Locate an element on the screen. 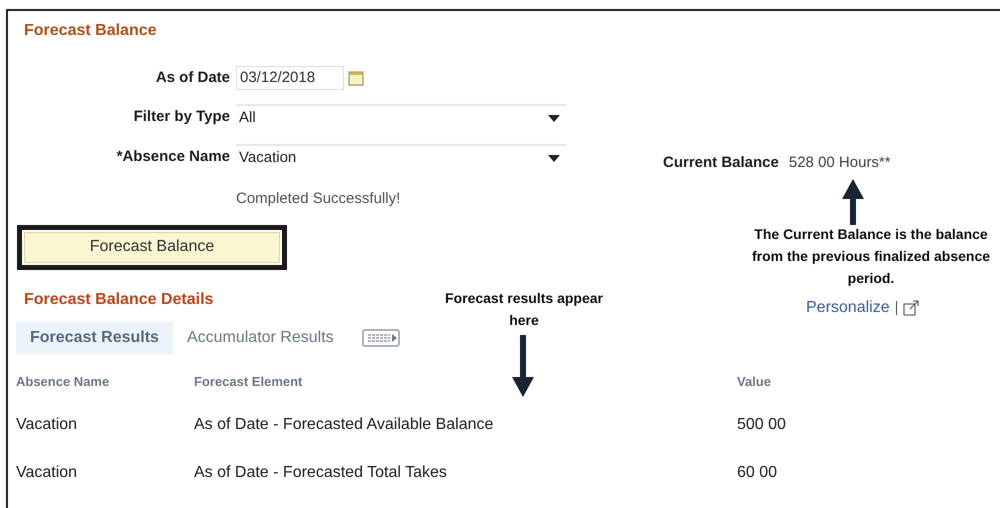 This screenshot has width=1000, height=508. status-message: Completed Successfully! is located at coordinates (319, 199).